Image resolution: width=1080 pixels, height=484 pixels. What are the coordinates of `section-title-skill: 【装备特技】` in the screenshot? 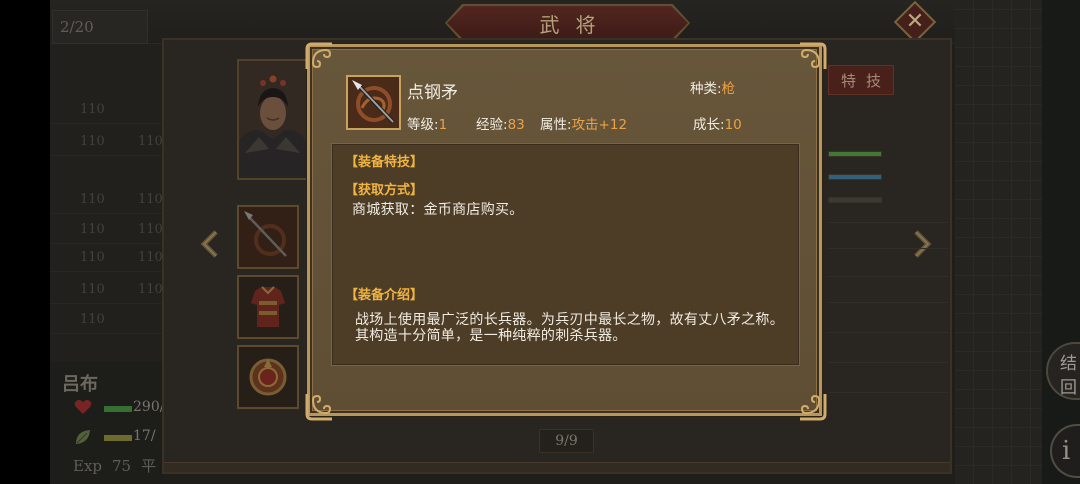 It's located at (384, 162).